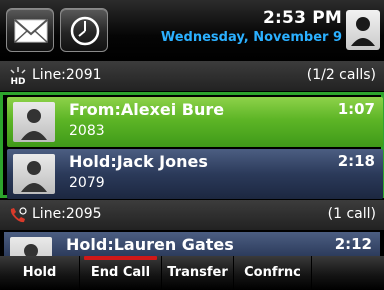 Image resolution: width=384 pixels, height=290 pixels. I want to click on clock-time: 2:53 PM, so click(302, 18).